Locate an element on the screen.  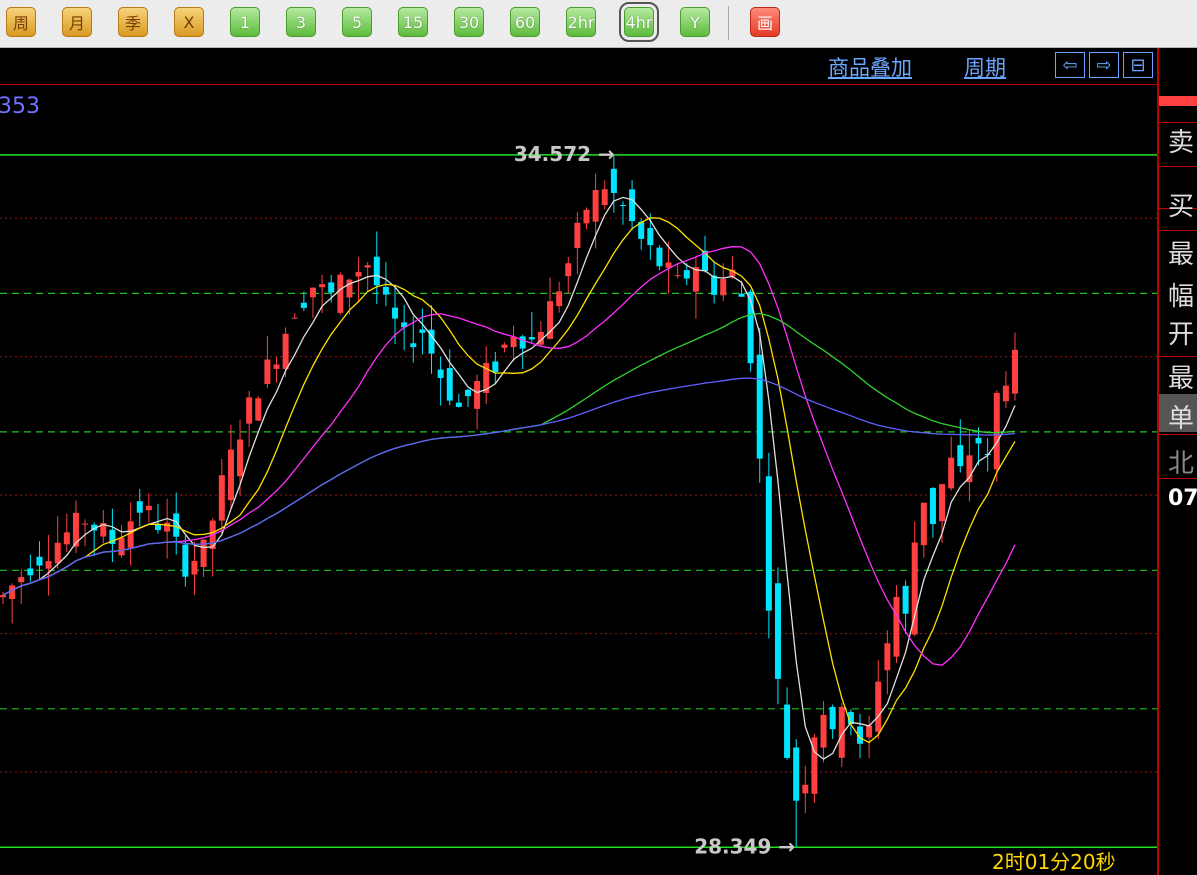
panel-item: 买 is located at coordinates (1181, 207).